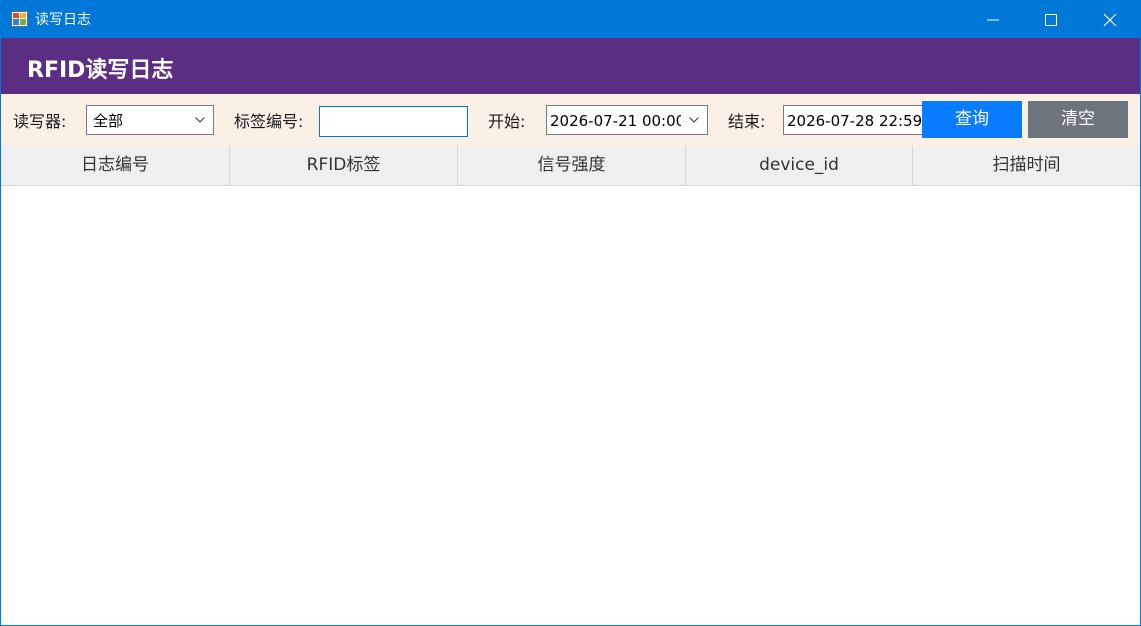  Describe the element at coordinates (150, 120) in the screenshot. I see `reader-select: 全部` at that location.